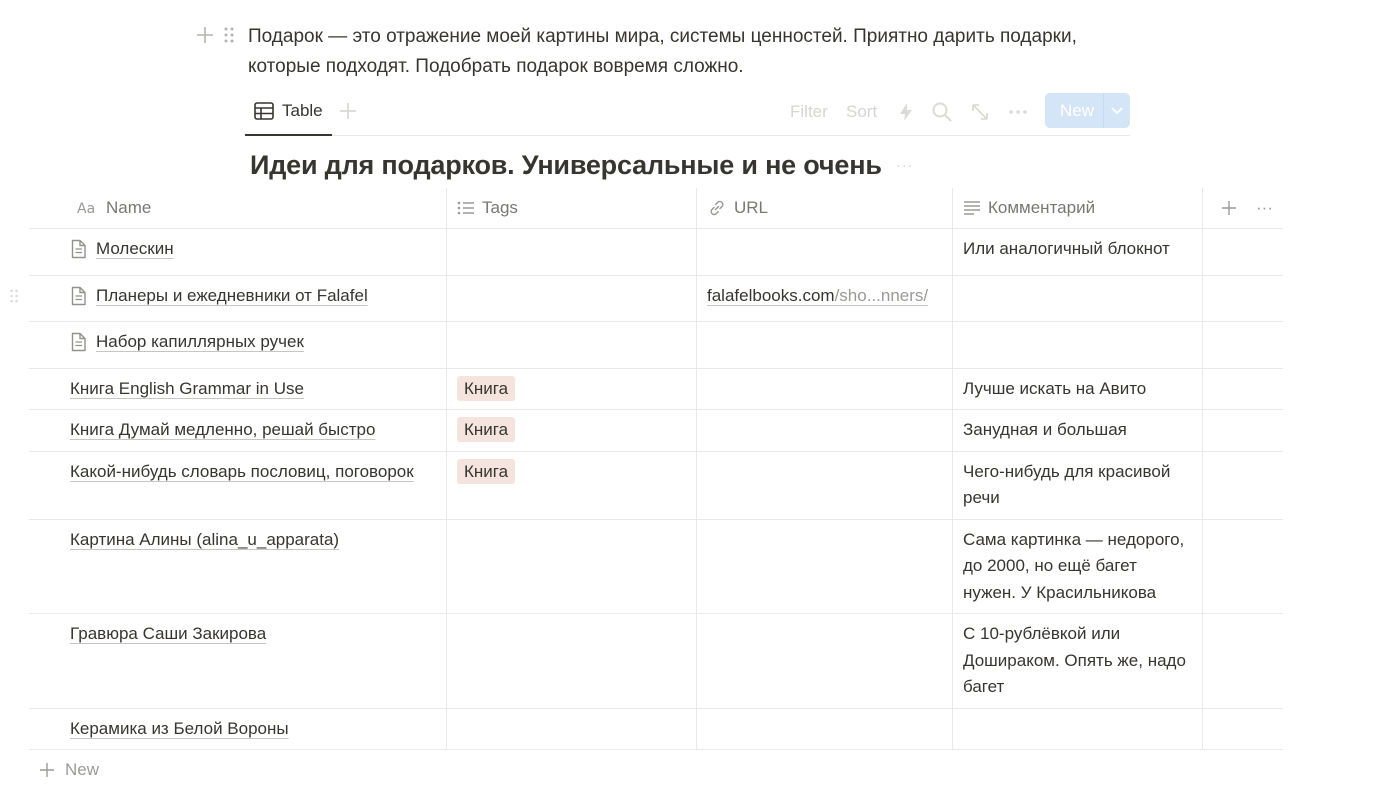 Image resolution: width=1382 pixels, height=788 pixels. I want to click on cell-comment: Лучше искать на Авито, so click(1078, 388).